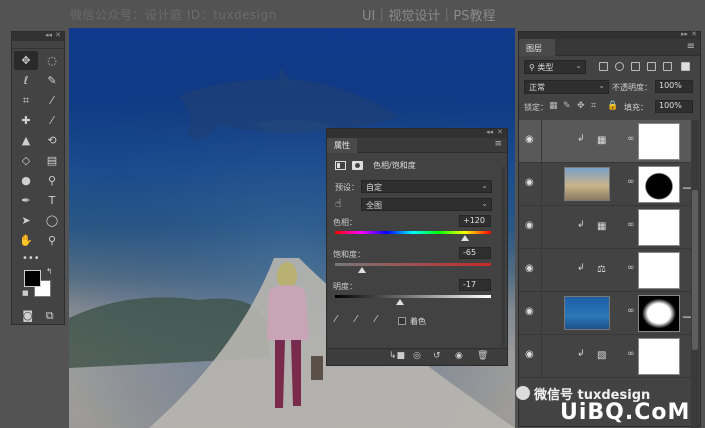 The image size is (705, 428). What do you see at coordinates (38, 36) in the screenshot?
I see `tools-panel-header: ◂◂ ✕` at bounding box center [38, 36].